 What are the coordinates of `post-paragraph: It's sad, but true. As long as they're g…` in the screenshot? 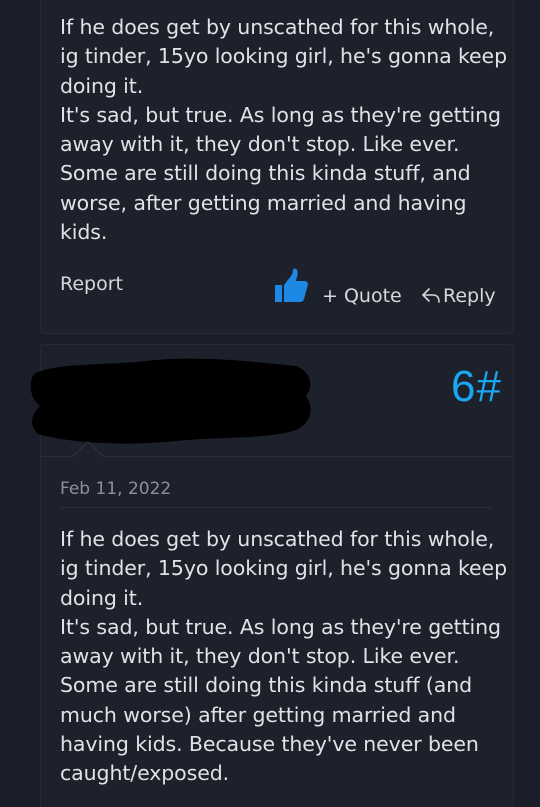 It's located at (280, 173).